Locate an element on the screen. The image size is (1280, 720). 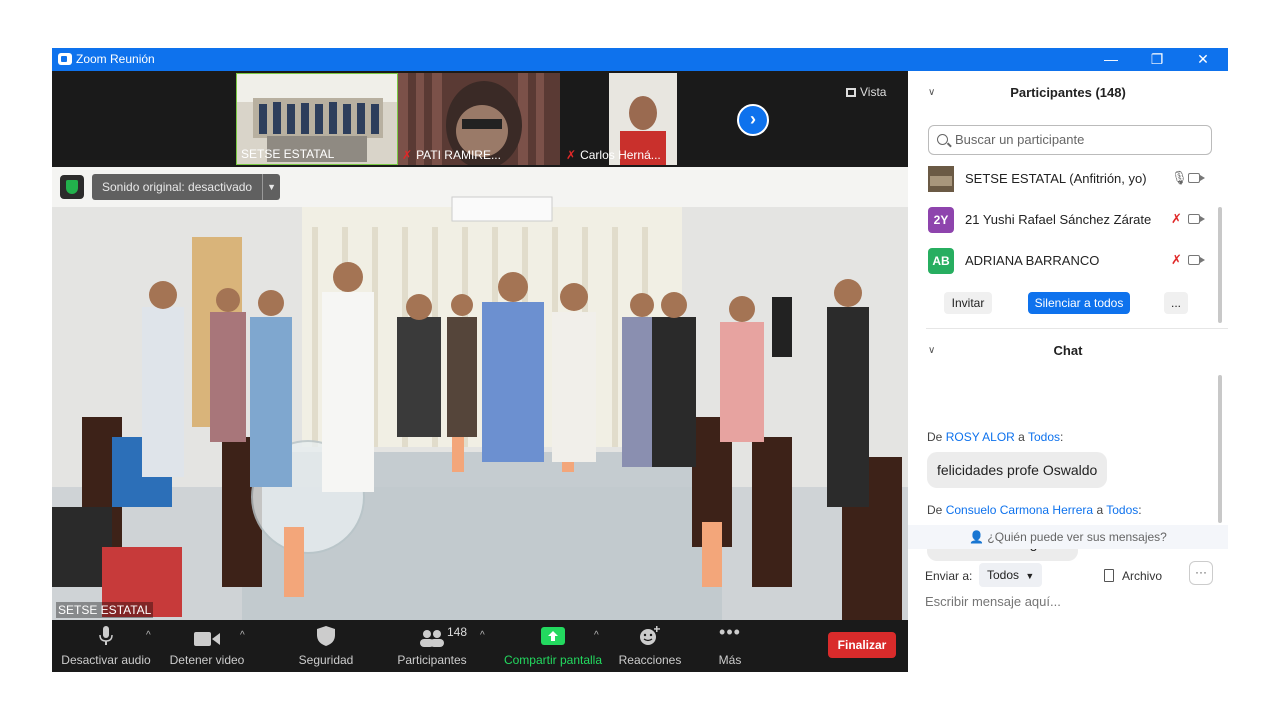
thumbnail-name: SETSE ESTATAL is located at coordinates (288, 154).